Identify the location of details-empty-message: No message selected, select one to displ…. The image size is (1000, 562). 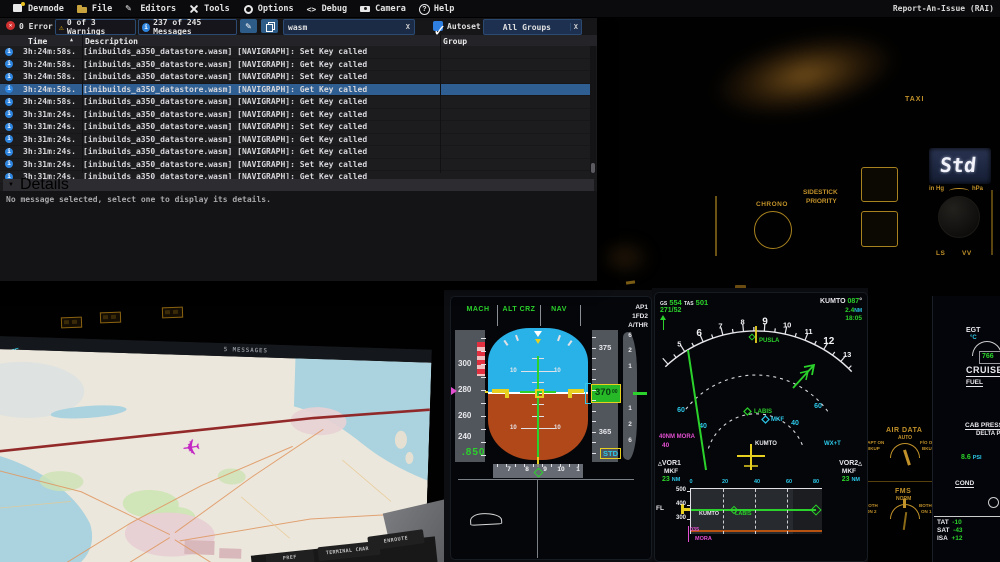
(138, 199).